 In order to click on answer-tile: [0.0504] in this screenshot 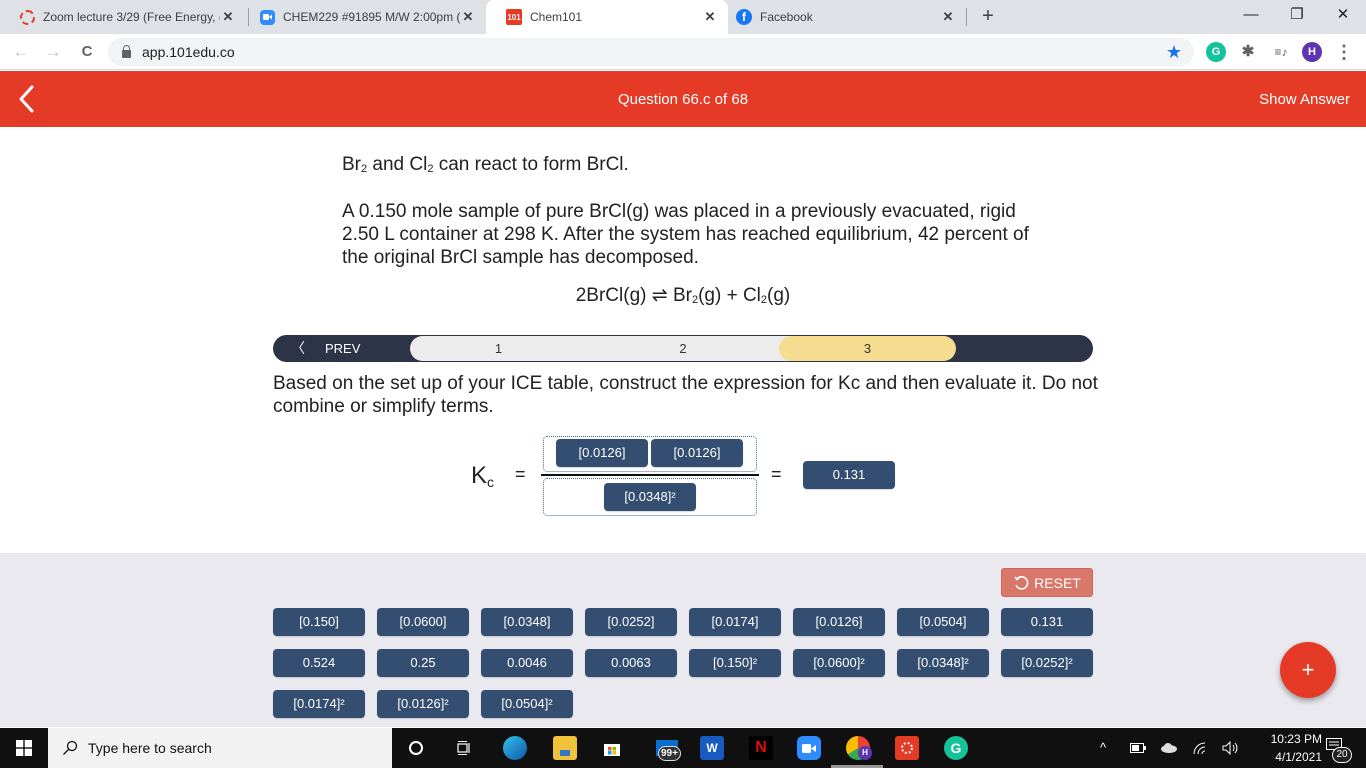, I will do `click(943, 622)`.